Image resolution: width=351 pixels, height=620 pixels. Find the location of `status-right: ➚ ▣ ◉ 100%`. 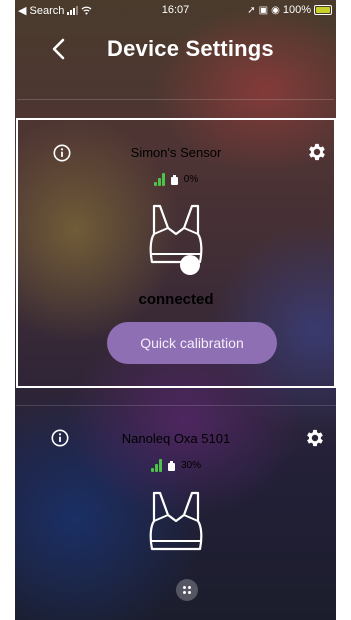

status-right: ➚ ▣ ◉ 100% is located at coordinates (289, 10).